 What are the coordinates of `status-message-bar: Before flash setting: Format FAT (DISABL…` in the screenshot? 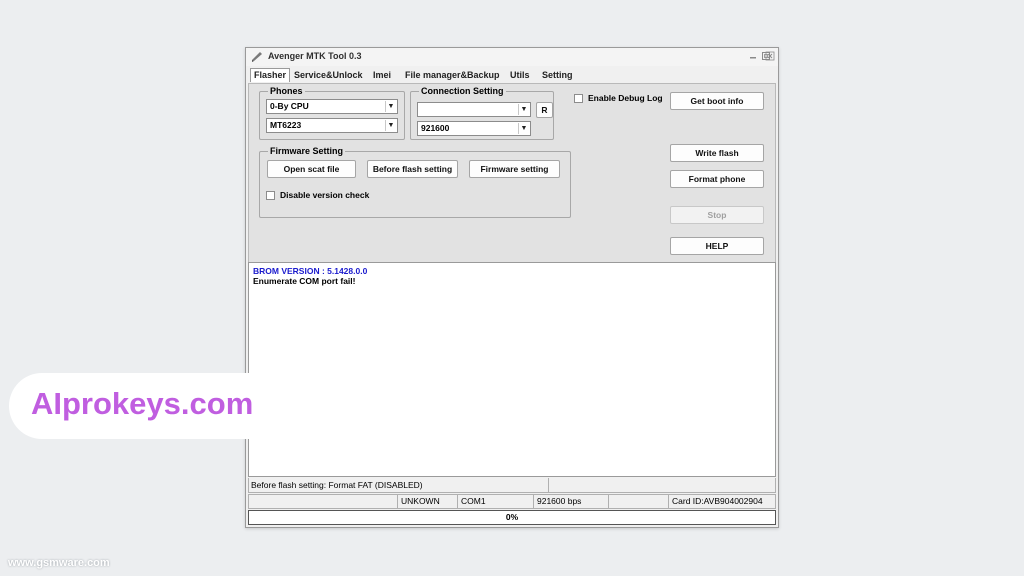 It's located at (512, 485).